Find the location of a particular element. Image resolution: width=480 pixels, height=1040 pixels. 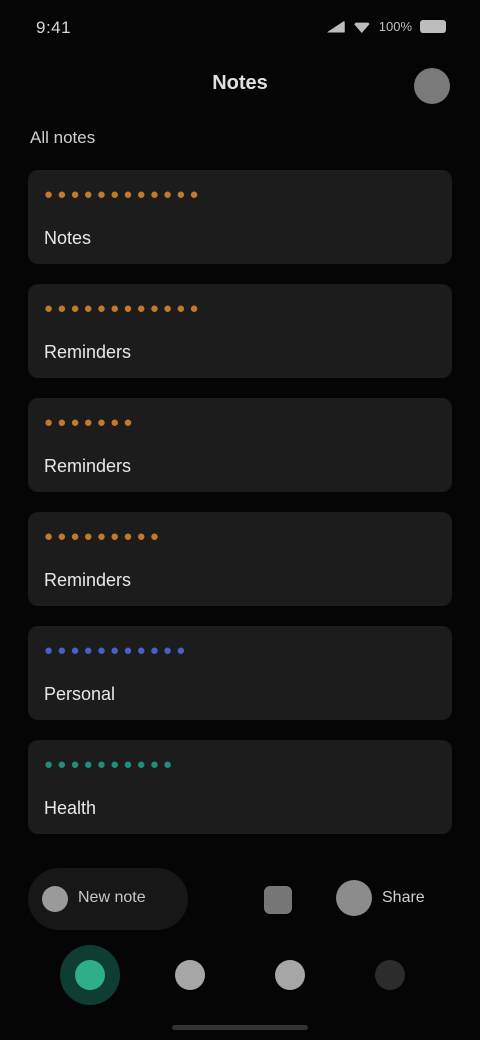

top-bar: Notes is located at coordinates (240, 86).